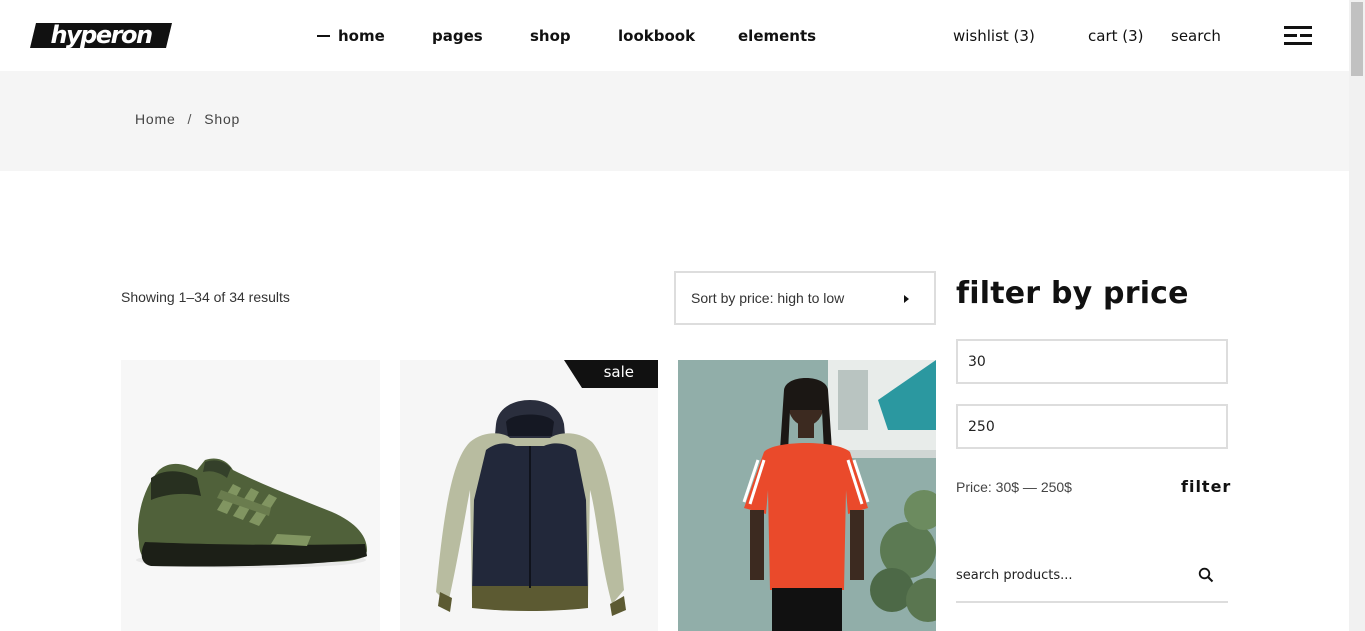 This screenshot has height=631, width=1365. What do you see at coordinates (994, 36) in the screenshot?
I see `wishlist-link: wishlist (3)` at bounding box center [994, 36].